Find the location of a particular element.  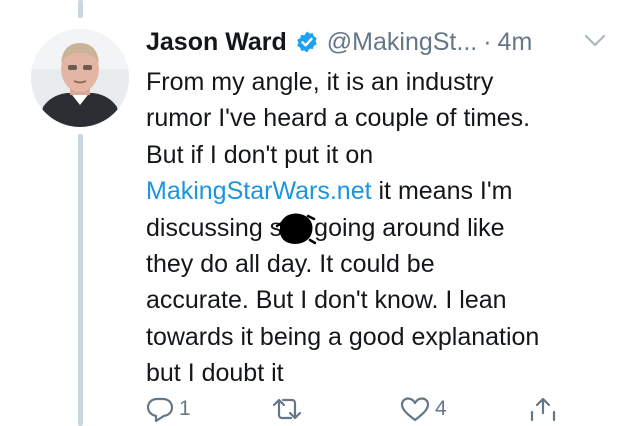

like-button: 4 is located at coordinates (423, 409).